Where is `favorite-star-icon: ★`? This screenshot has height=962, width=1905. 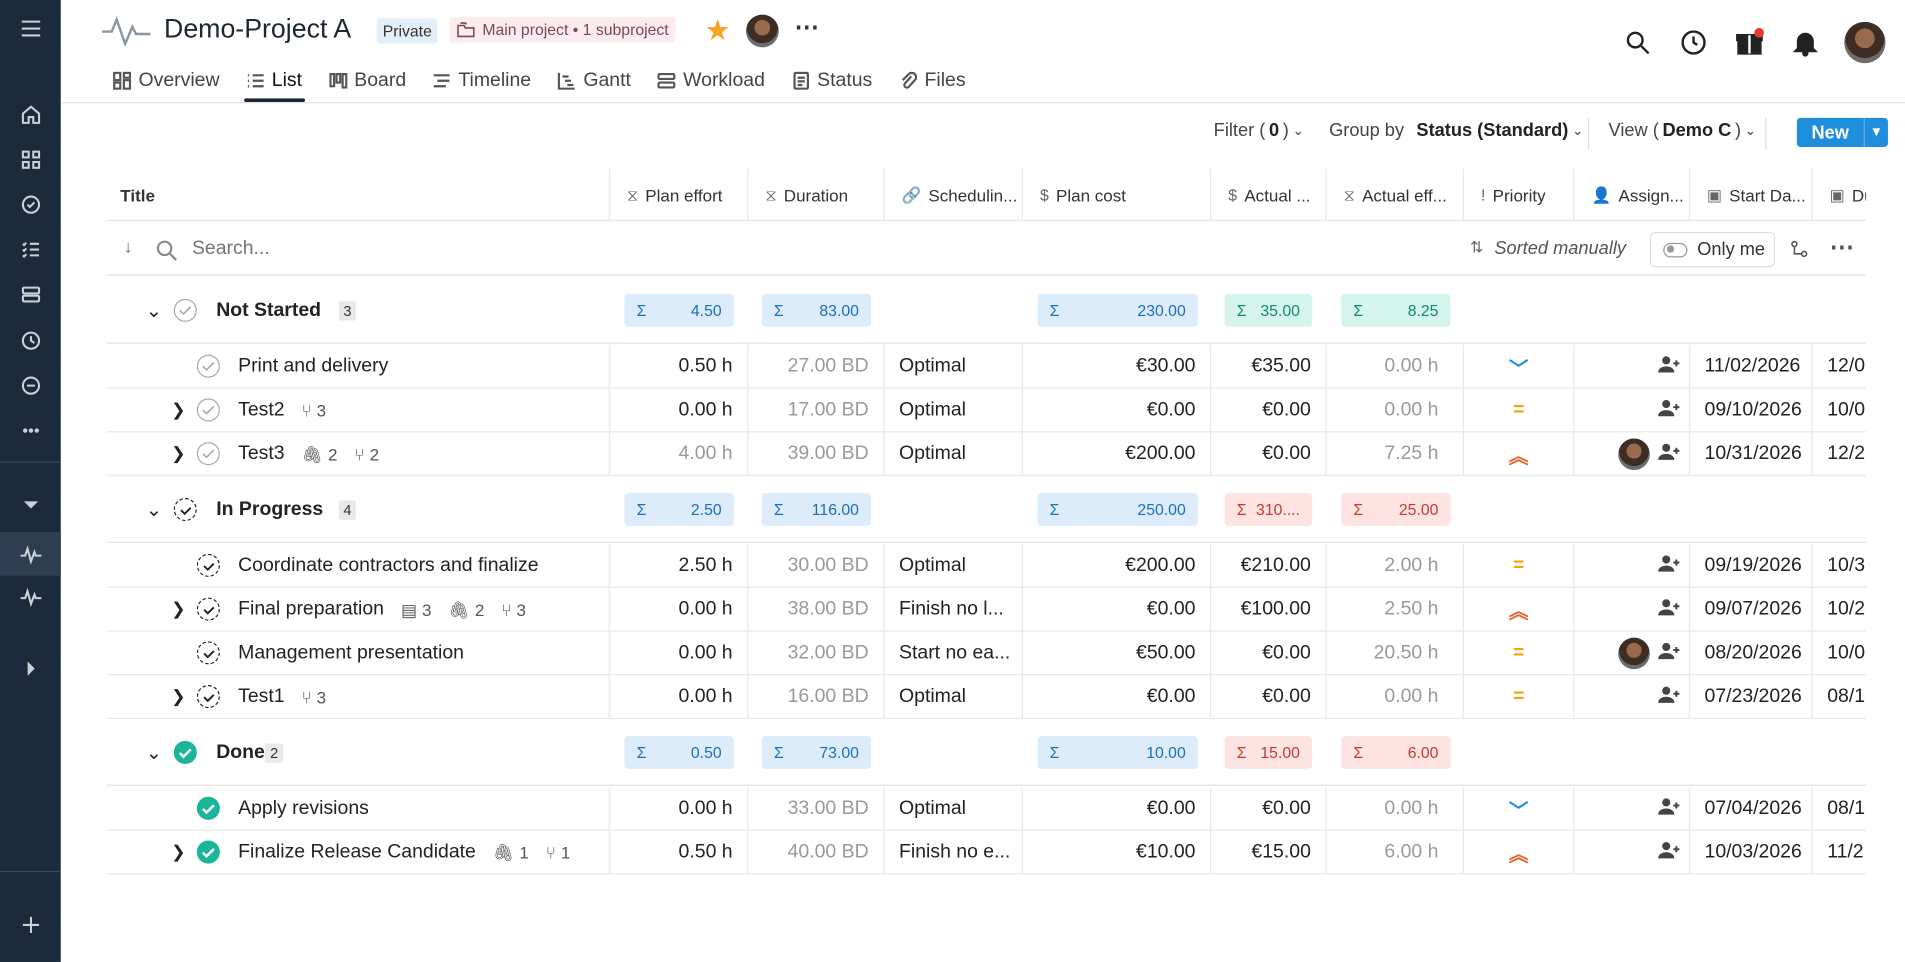
favorite-star-icon: ★ is located at coordinates (718, 30).